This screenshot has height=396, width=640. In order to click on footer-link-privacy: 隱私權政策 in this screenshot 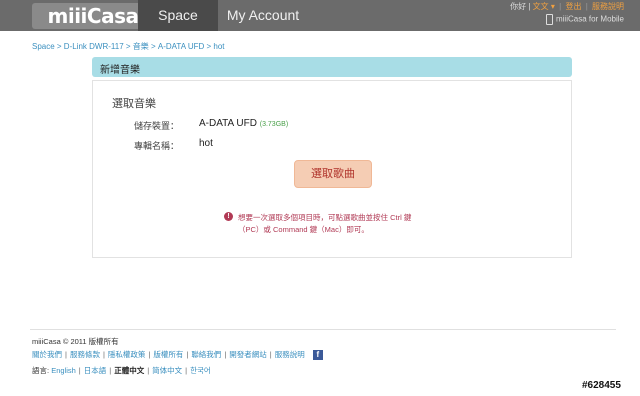, I will do `click(127, 354)`.